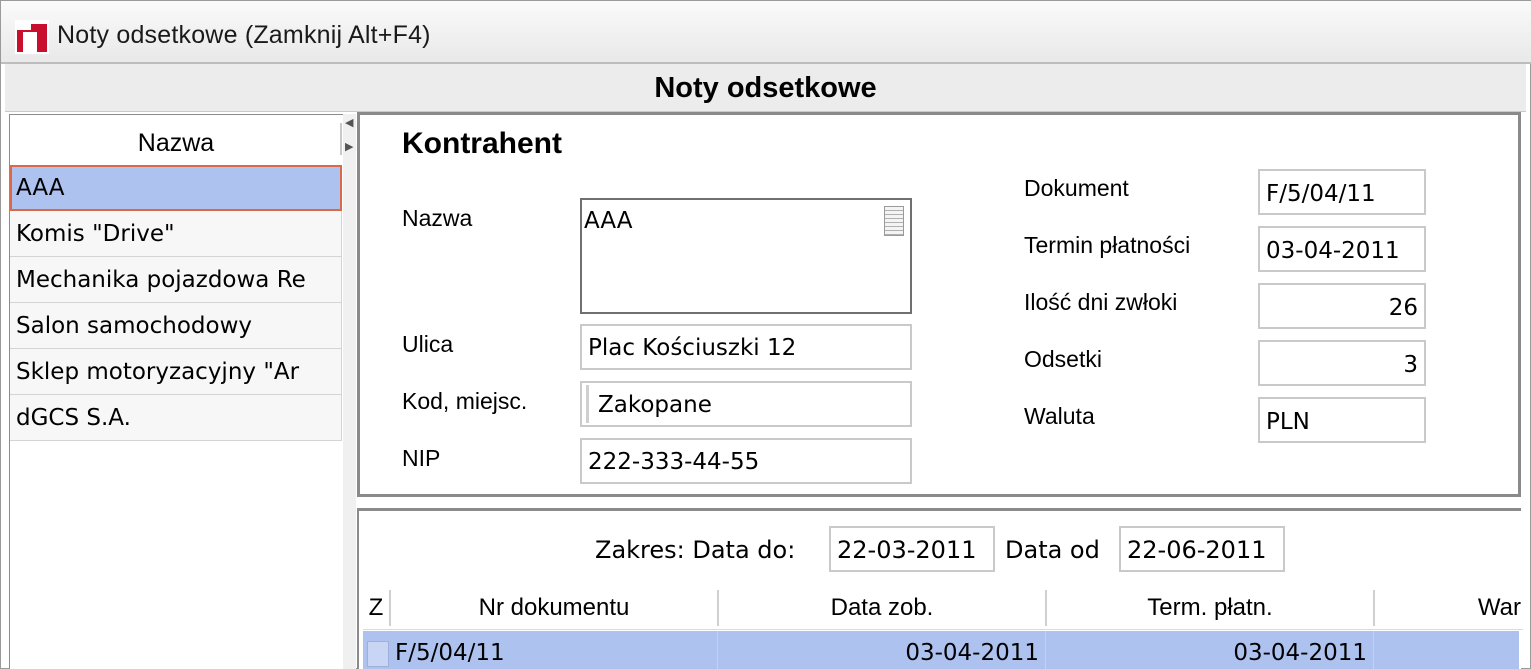 The image size is (1531, 669). I want to click on currency-field: PLN, so click(1342, 420).